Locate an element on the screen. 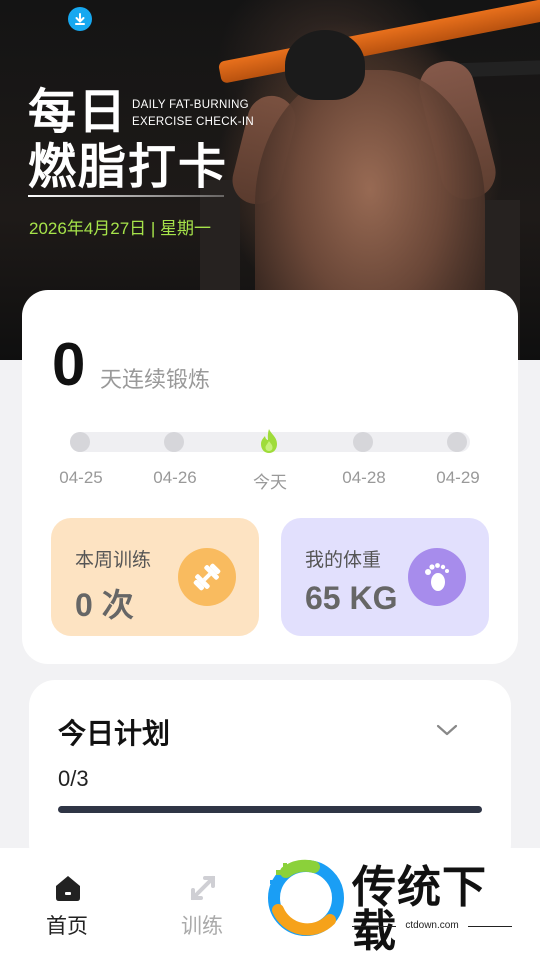 This screenshot has height=960, width=540. my-weight-value: 65 KG is located at coordinates (351, 598).